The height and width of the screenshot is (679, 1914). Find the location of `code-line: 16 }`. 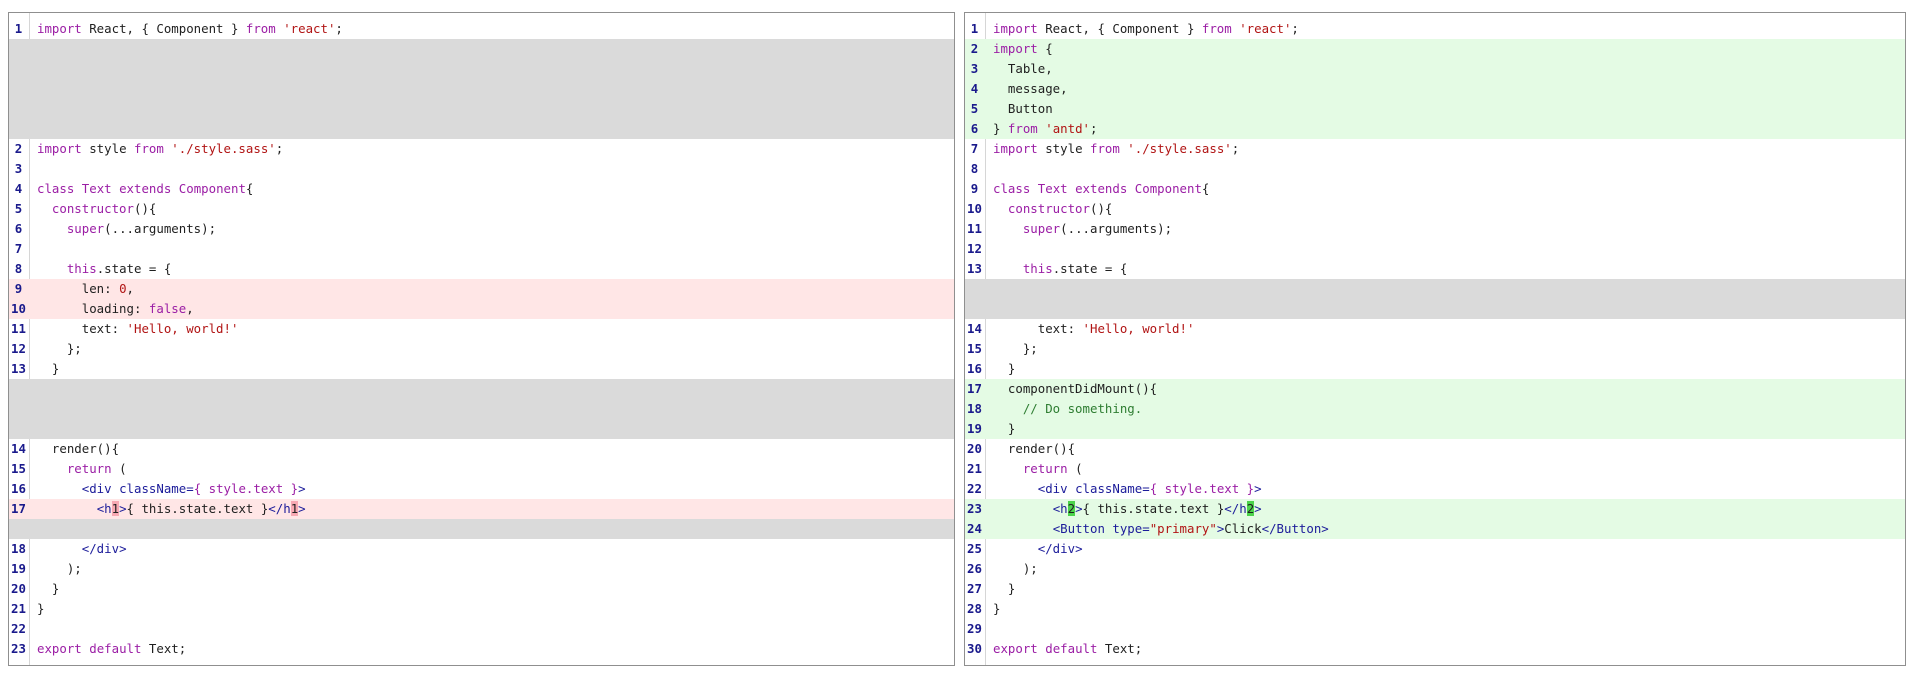

code-line: 16 } is located at coordinates (1435, 369).